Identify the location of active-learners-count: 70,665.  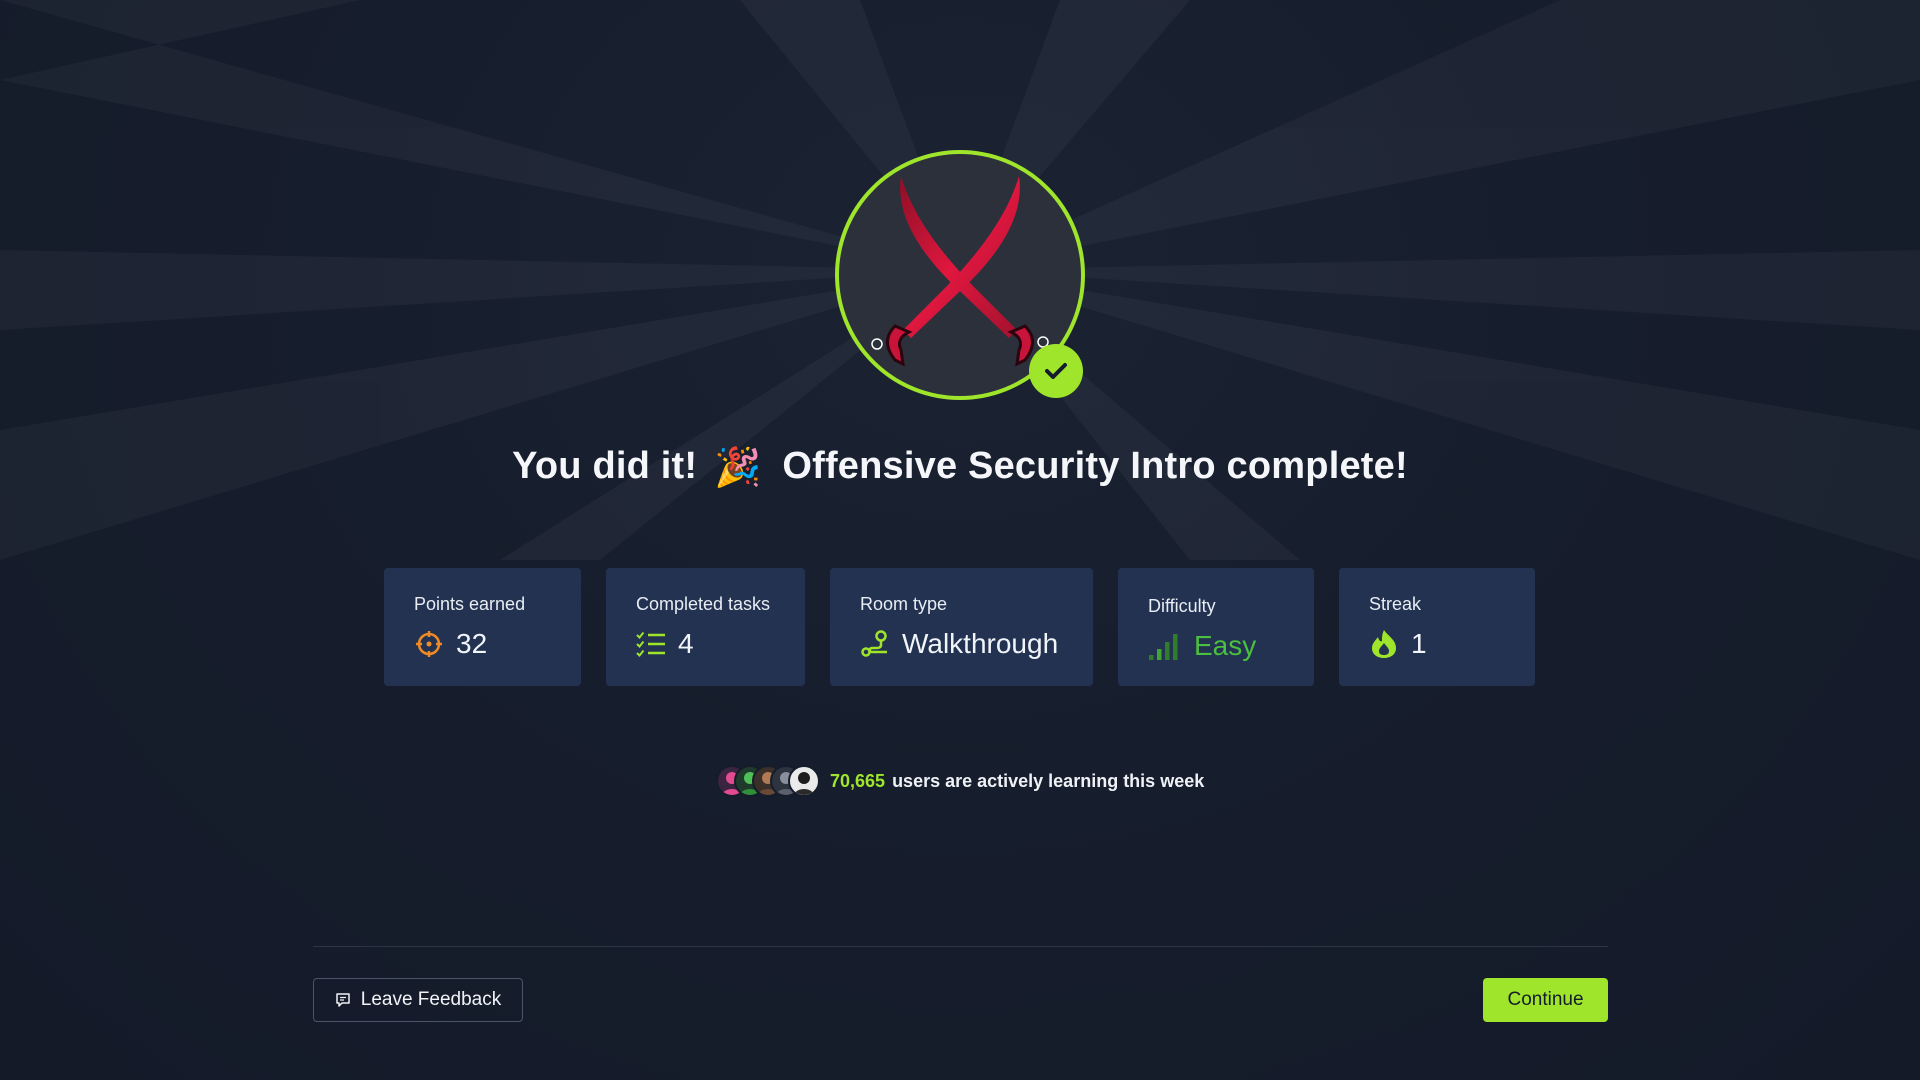
(858, 780).